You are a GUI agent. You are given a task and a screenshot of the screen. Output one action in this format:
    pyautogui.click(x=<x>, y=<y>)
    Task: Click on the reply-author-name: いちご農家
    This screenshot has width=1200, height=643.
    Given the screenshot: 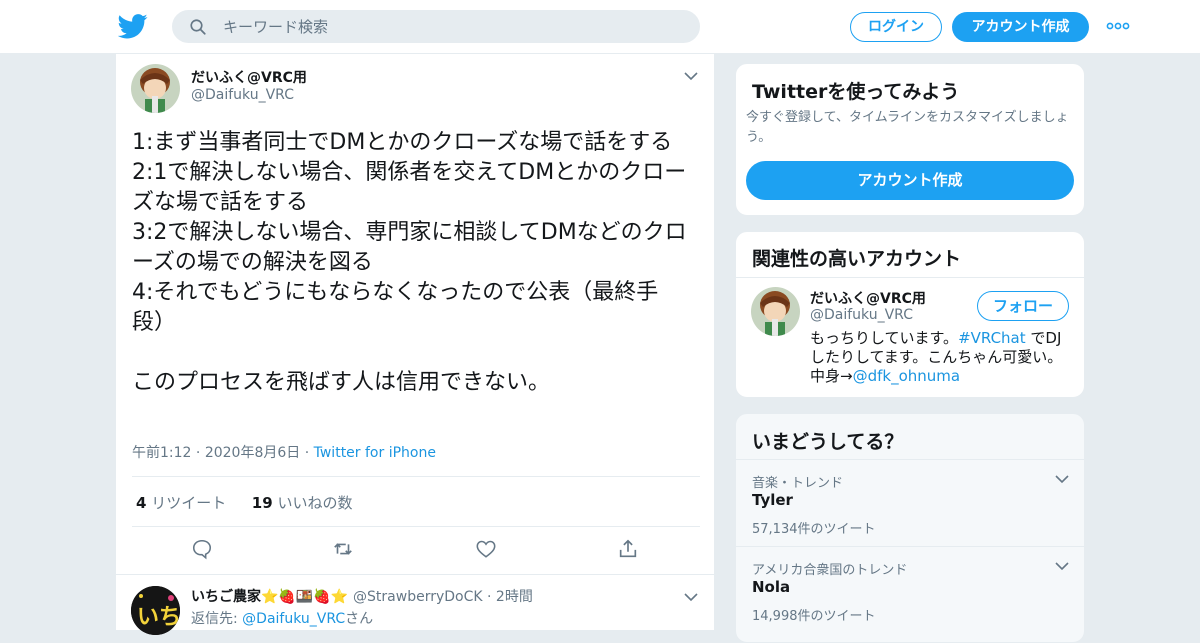 What is the action you would take?
    pyautogui.click(x=226, y=597)
    